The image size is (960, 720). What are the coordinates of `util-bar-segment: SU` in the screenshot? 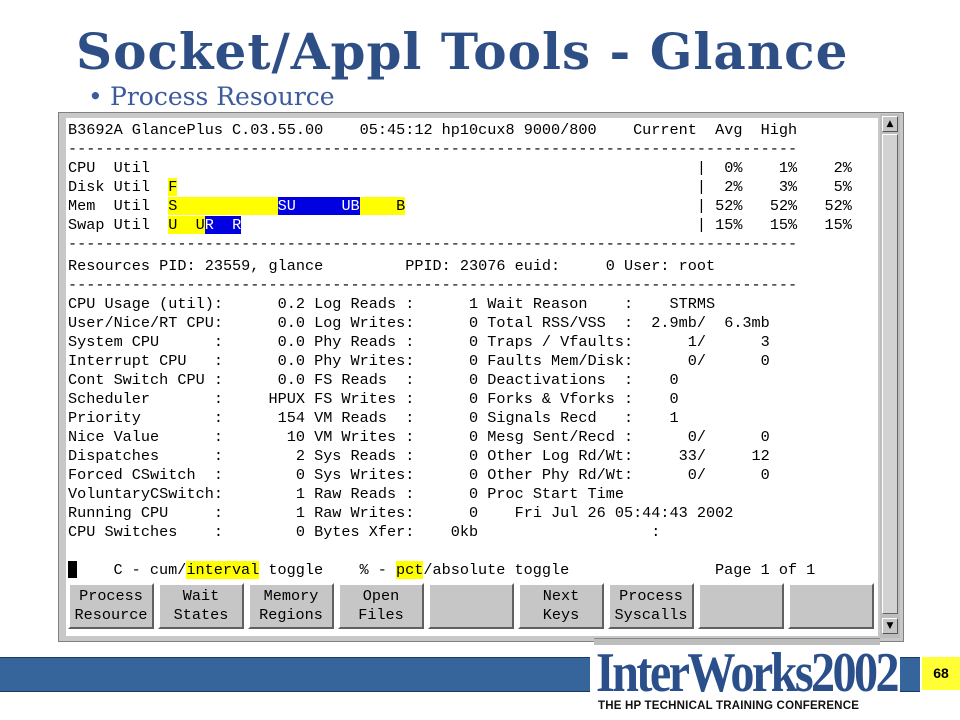 It's located at (286, 206).